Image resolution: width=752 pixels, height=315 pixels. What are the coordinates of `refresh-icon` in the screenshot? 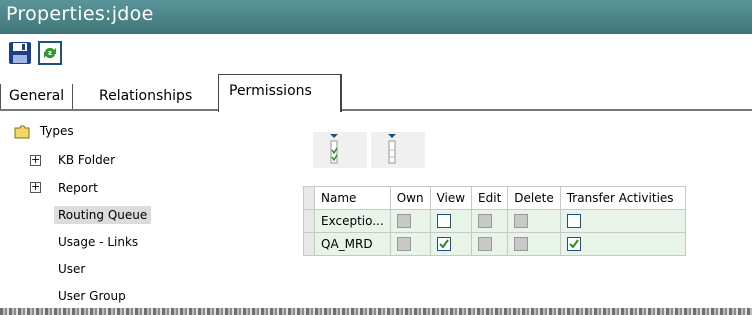 It's located at (50, 53).